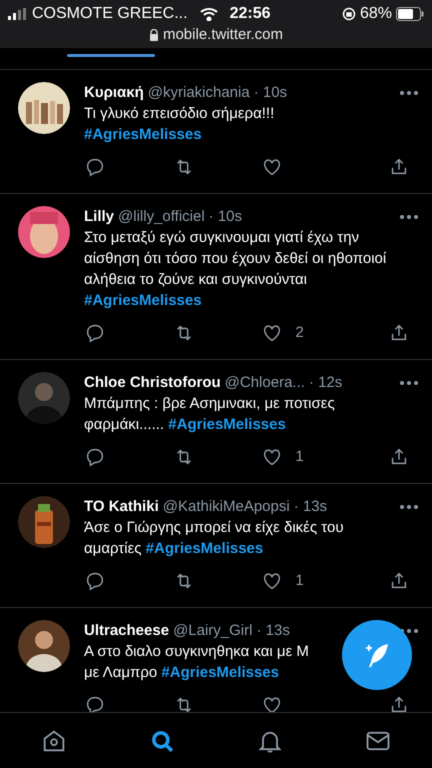 Image resolution: width=432 pixels, height=768 pixels. I want to click on wifi-icon, so click(209, 14).